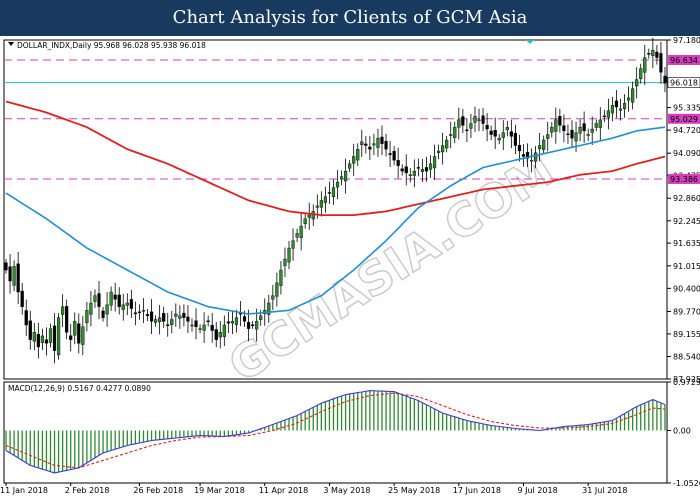 This screenshot has width=700, height=500. What do you see at coordinates (537, 490) in the screenshot?
I see `time-axis-tick-label: 9 Jul 2018` at bounding box center [537, 490].